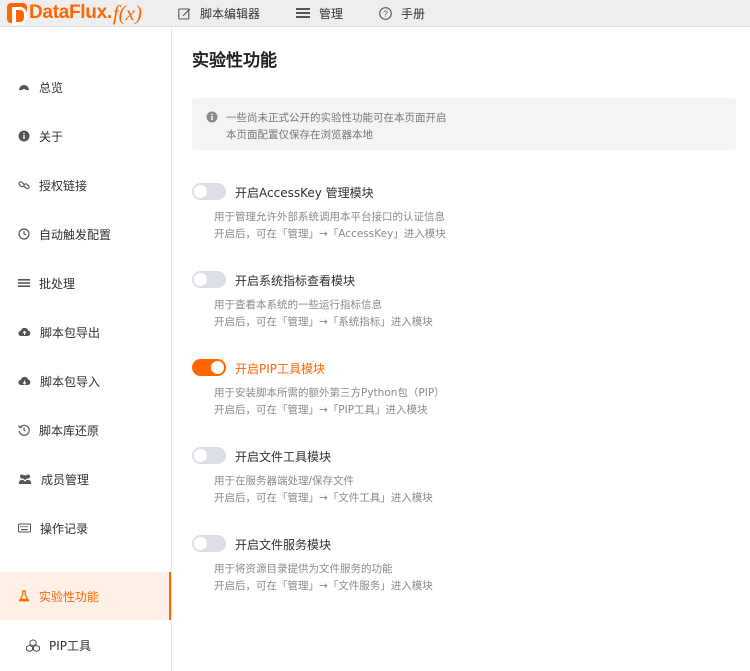  Describe the element at coordinates (464, 124) in the screenshot. I see `info-notice: 一些尚未正式公开的实验性功能可在本页面开启 本页面配置仅保存在浏览器本地` at that location.